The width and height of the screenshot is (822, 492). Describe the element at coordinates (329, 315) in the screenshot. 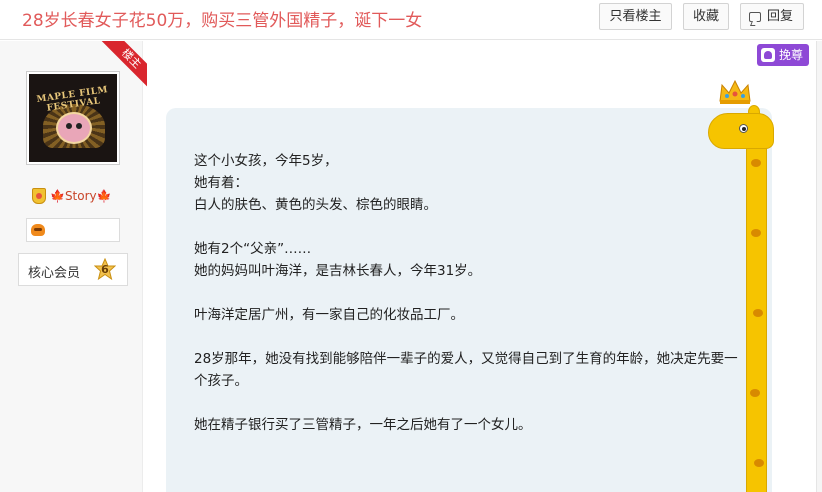

I see `post-line: 叶海洋定居广州，有一家自己的化妆品工厂。` at that location.